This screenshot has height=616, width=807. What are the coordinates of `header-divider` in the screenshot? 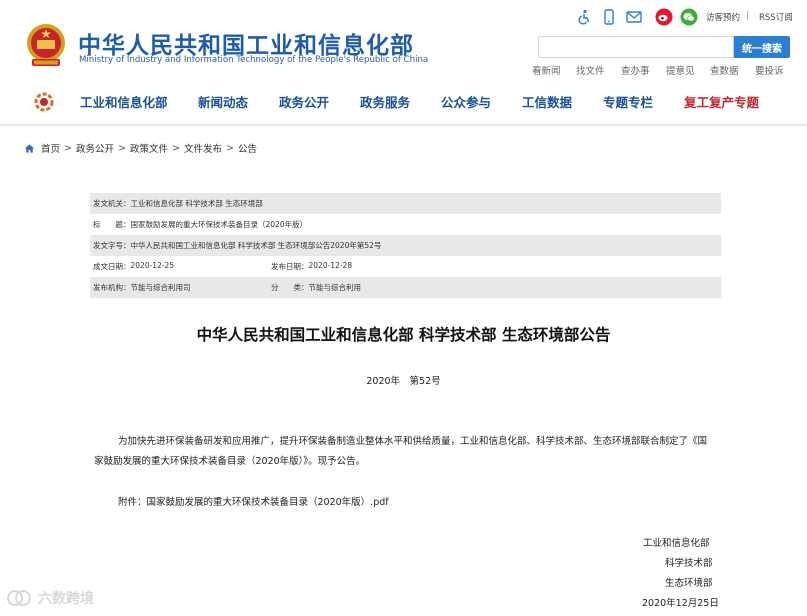 It's located at (403, 125).